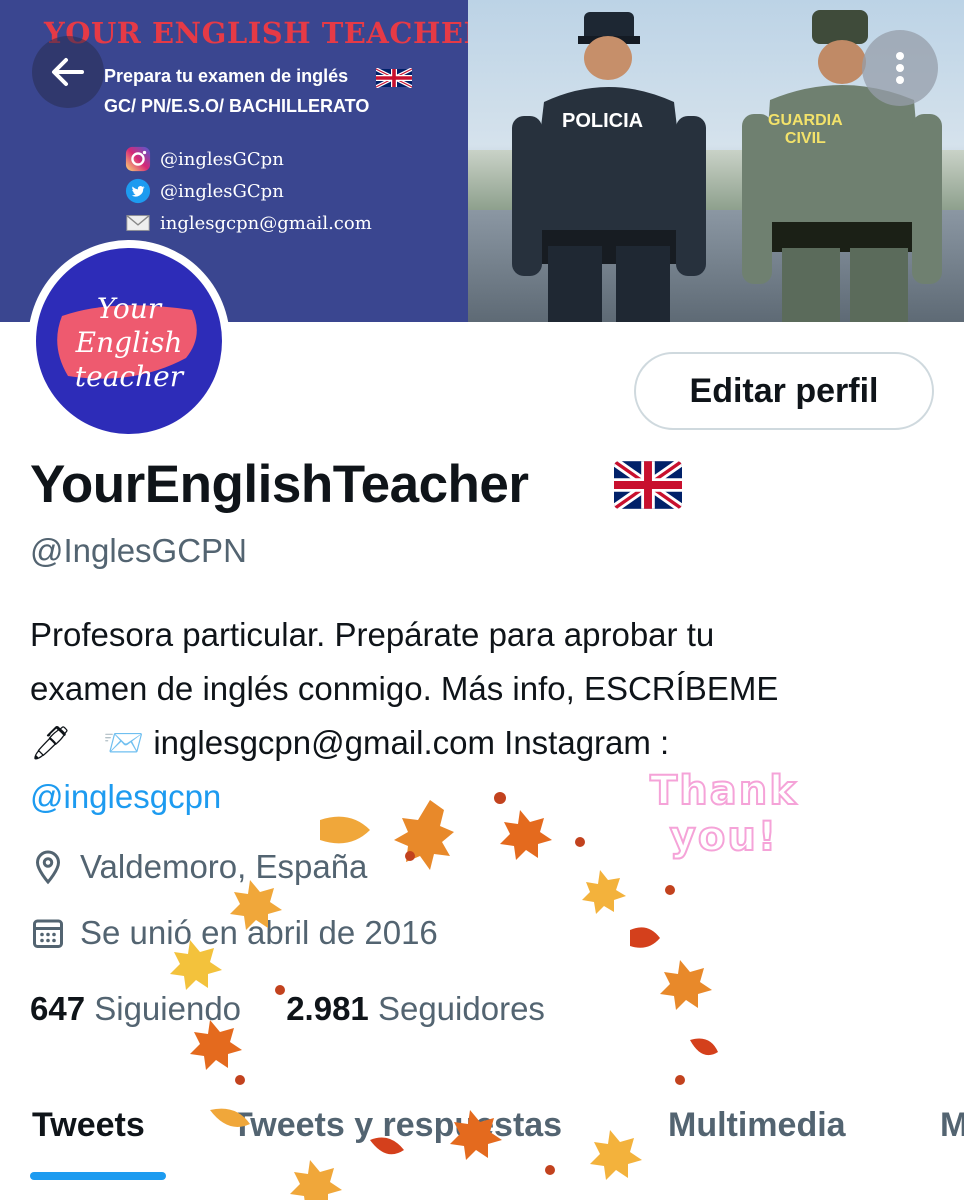 Image resolution: width=964 pixels, height=1200 pixels. What do you see at coordinates (266, 33) in the screenshot?
I see `banner-title: YOUR ENGLISH TEACHER` at bounding box center [266, 33].